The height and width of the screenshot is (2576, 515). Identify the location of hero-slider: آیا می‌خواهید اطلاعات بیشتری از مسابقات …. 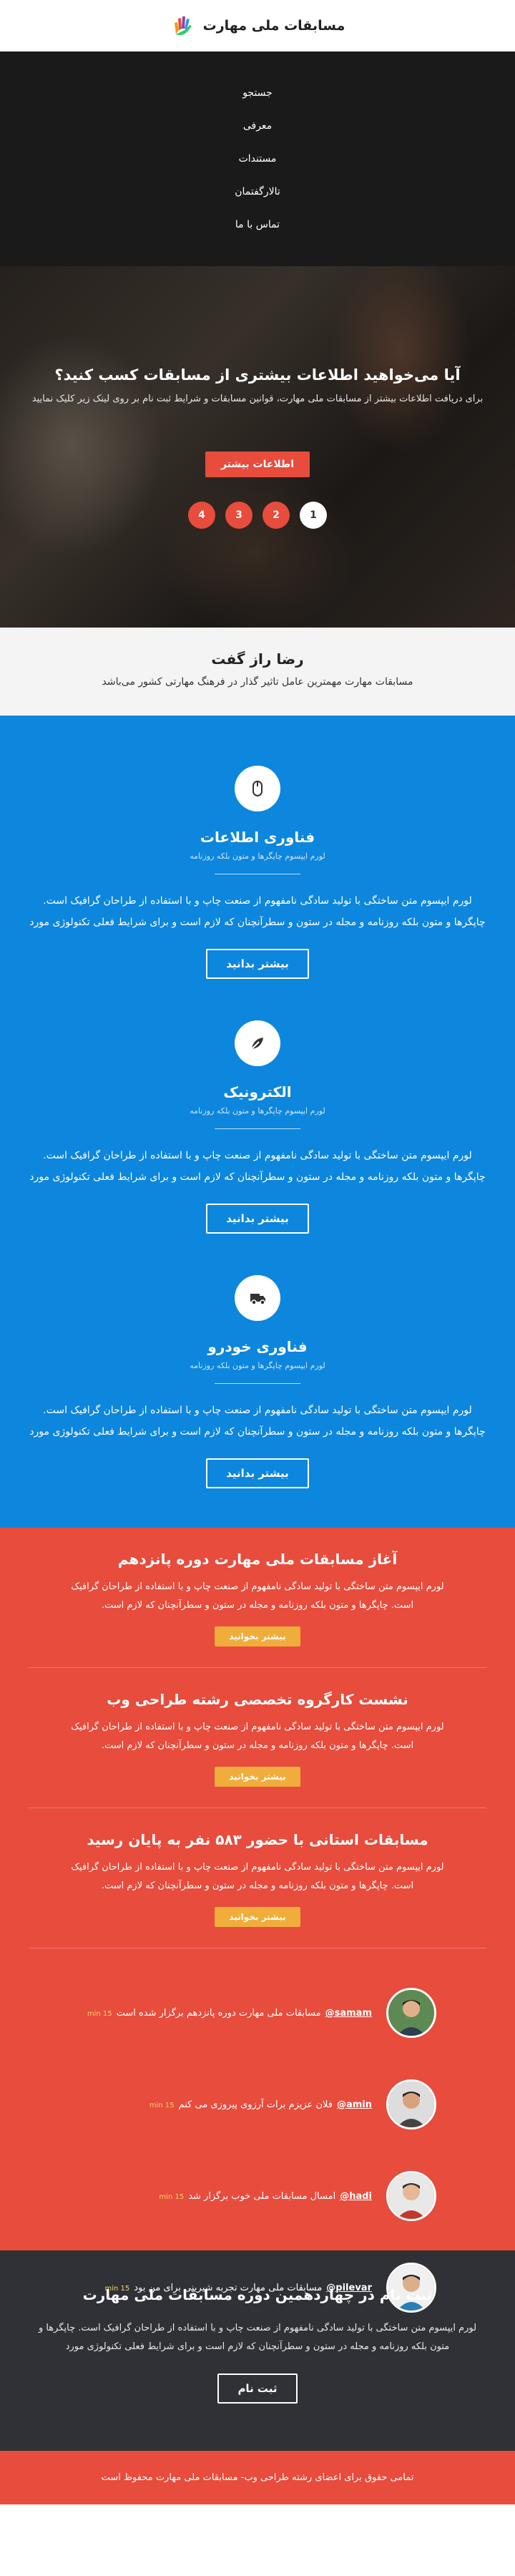
(257, 447).